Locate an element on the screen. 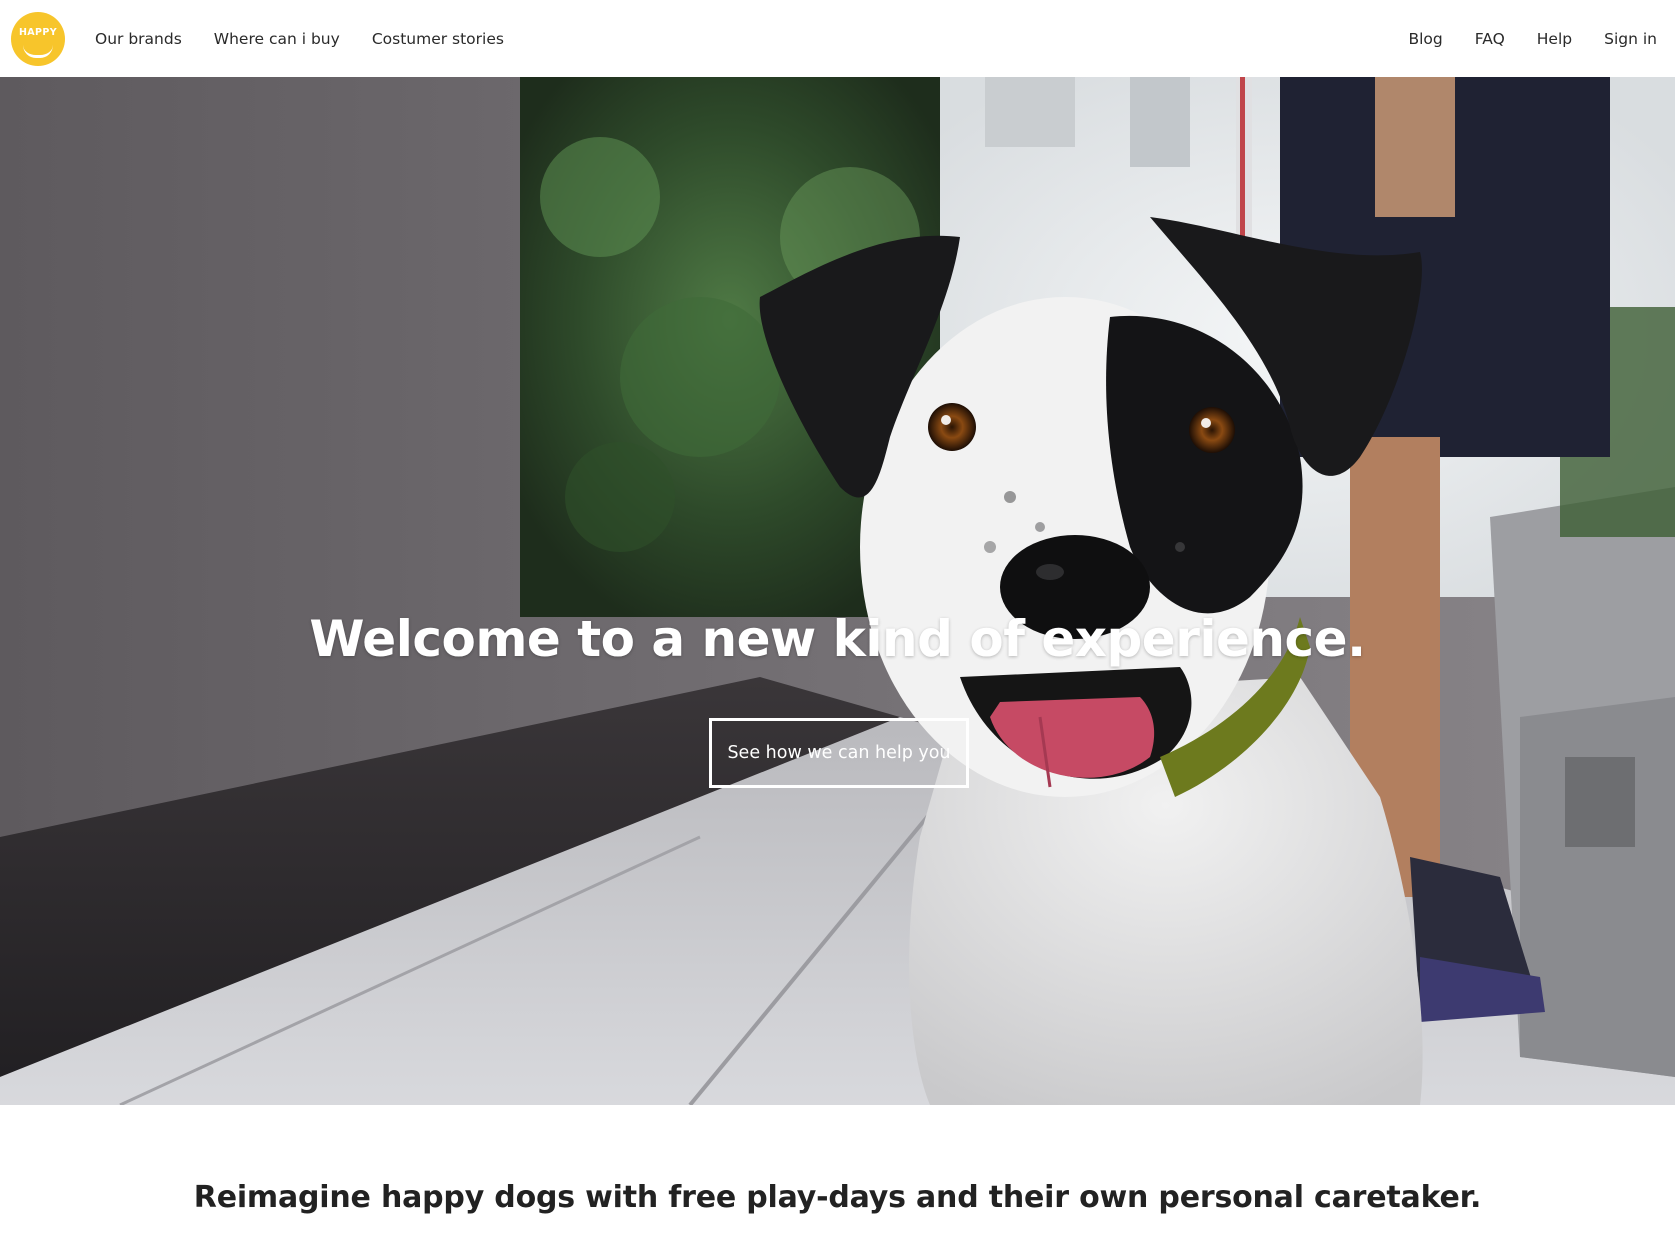  see-how-we-can-help-button: See how we can help you is located at coordinates (839, 753).